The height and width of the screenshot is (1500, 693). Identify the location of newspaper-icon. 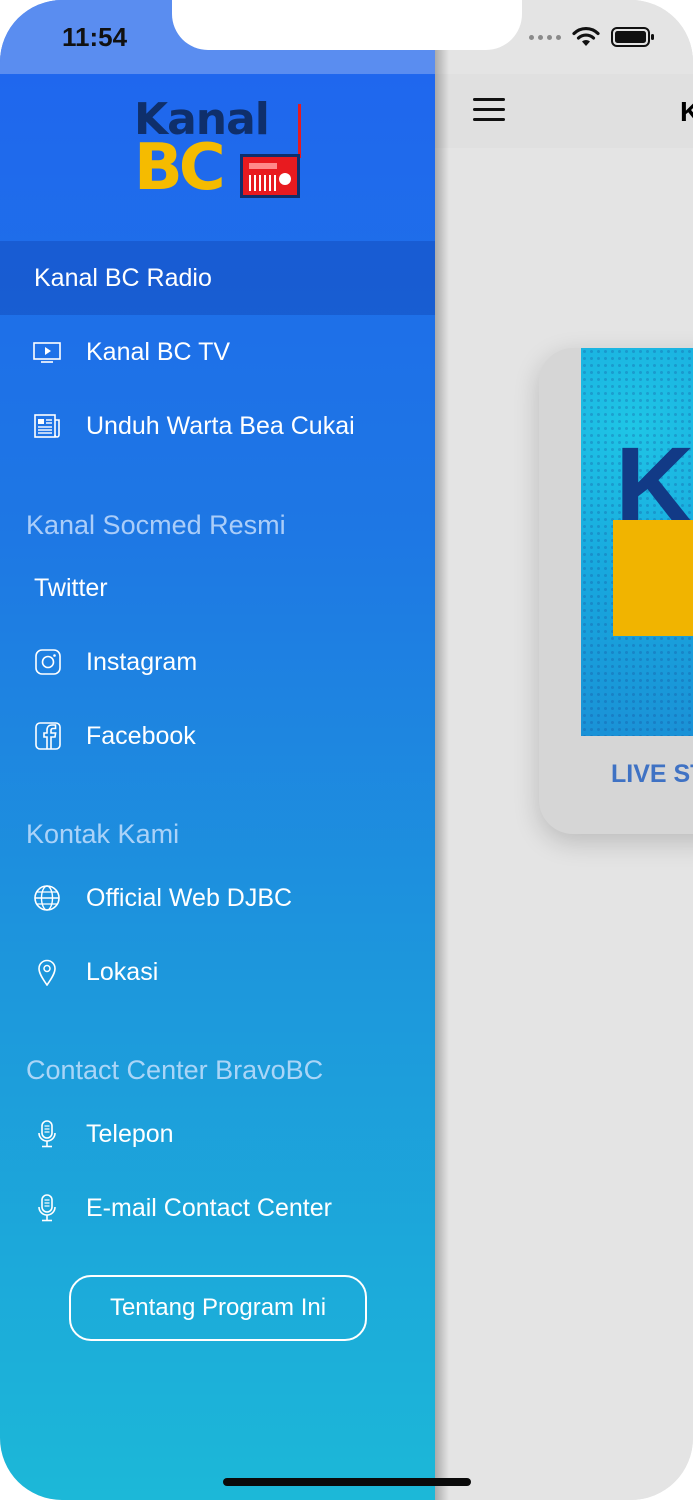
(47, 426).